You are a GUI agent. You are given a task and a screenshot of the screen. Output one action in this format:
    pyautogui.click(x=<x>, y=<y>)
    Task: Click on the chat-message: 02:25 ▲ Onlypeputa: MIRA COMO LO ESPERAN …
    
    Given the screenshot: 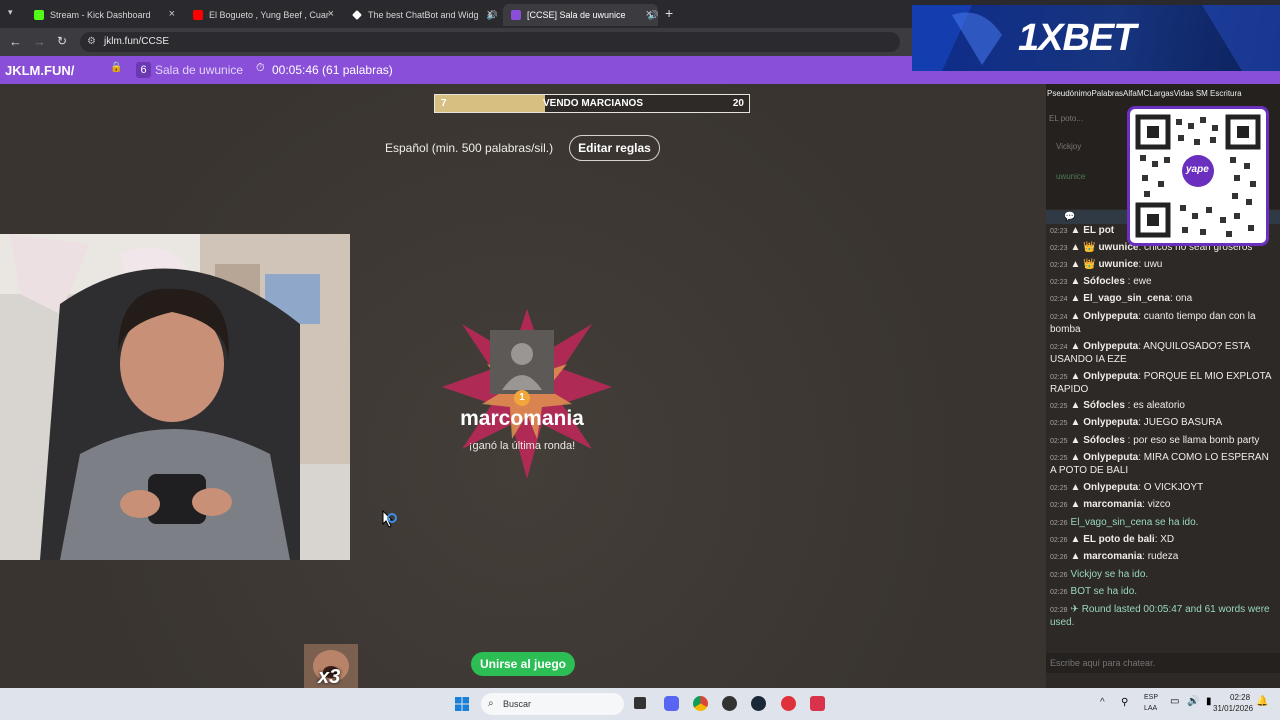 What is the action you would take?
    pyautogui.click(x=1159, y=464)
    